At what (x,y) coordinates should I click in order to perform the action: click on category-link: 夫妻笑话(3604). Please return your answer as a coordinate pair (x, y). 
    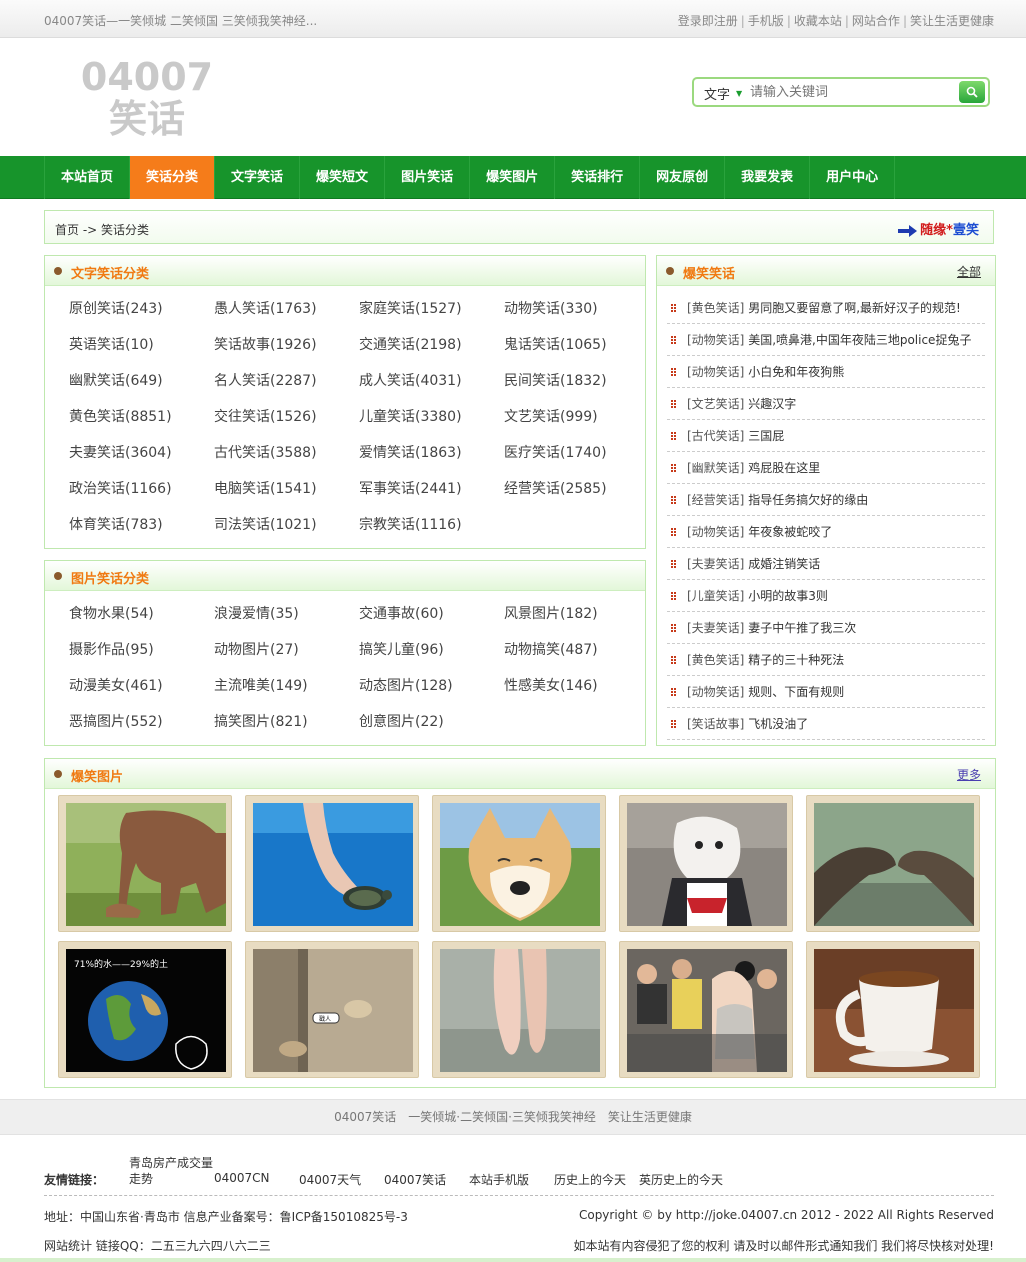
    Looking at the image, I should click on (141, 452).